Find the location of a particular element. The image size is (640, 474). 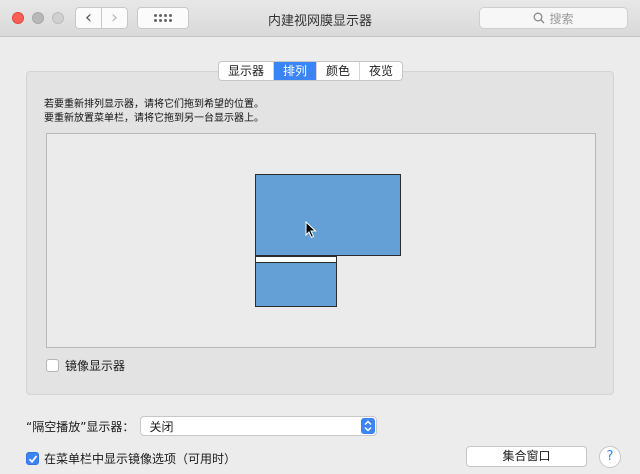

grid-icon is located at coordinates (163, 18).